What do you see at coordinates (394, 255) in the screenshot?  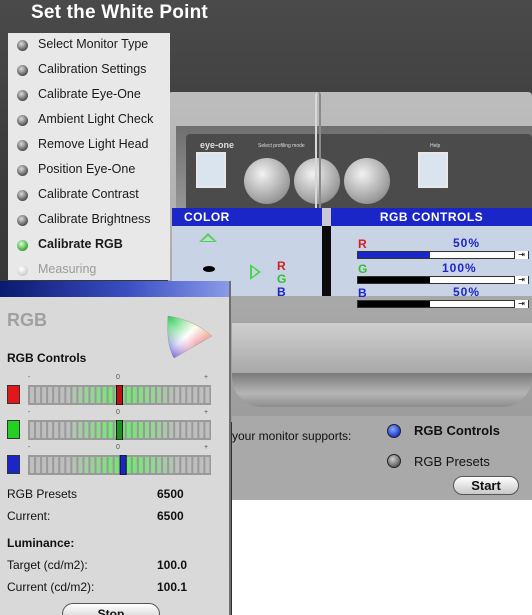 I see `rgb-control-fill-r` at bounding box center [394, 255].